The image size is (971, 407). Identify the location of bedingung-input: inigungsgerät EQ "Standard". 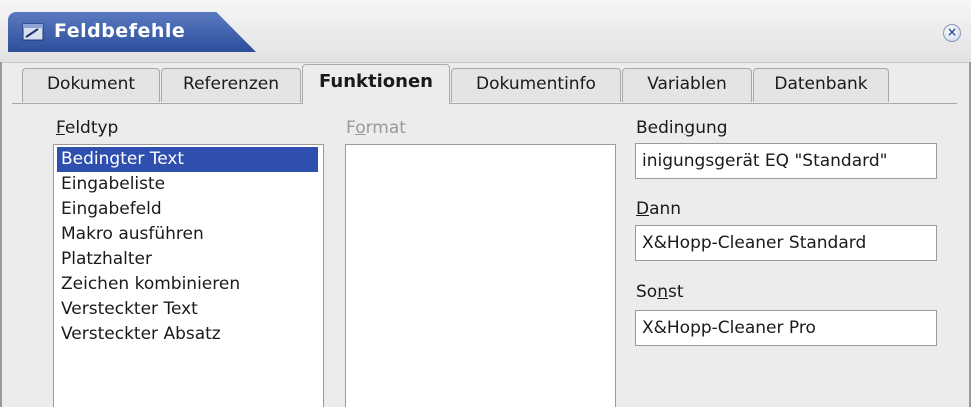
(786, 161).